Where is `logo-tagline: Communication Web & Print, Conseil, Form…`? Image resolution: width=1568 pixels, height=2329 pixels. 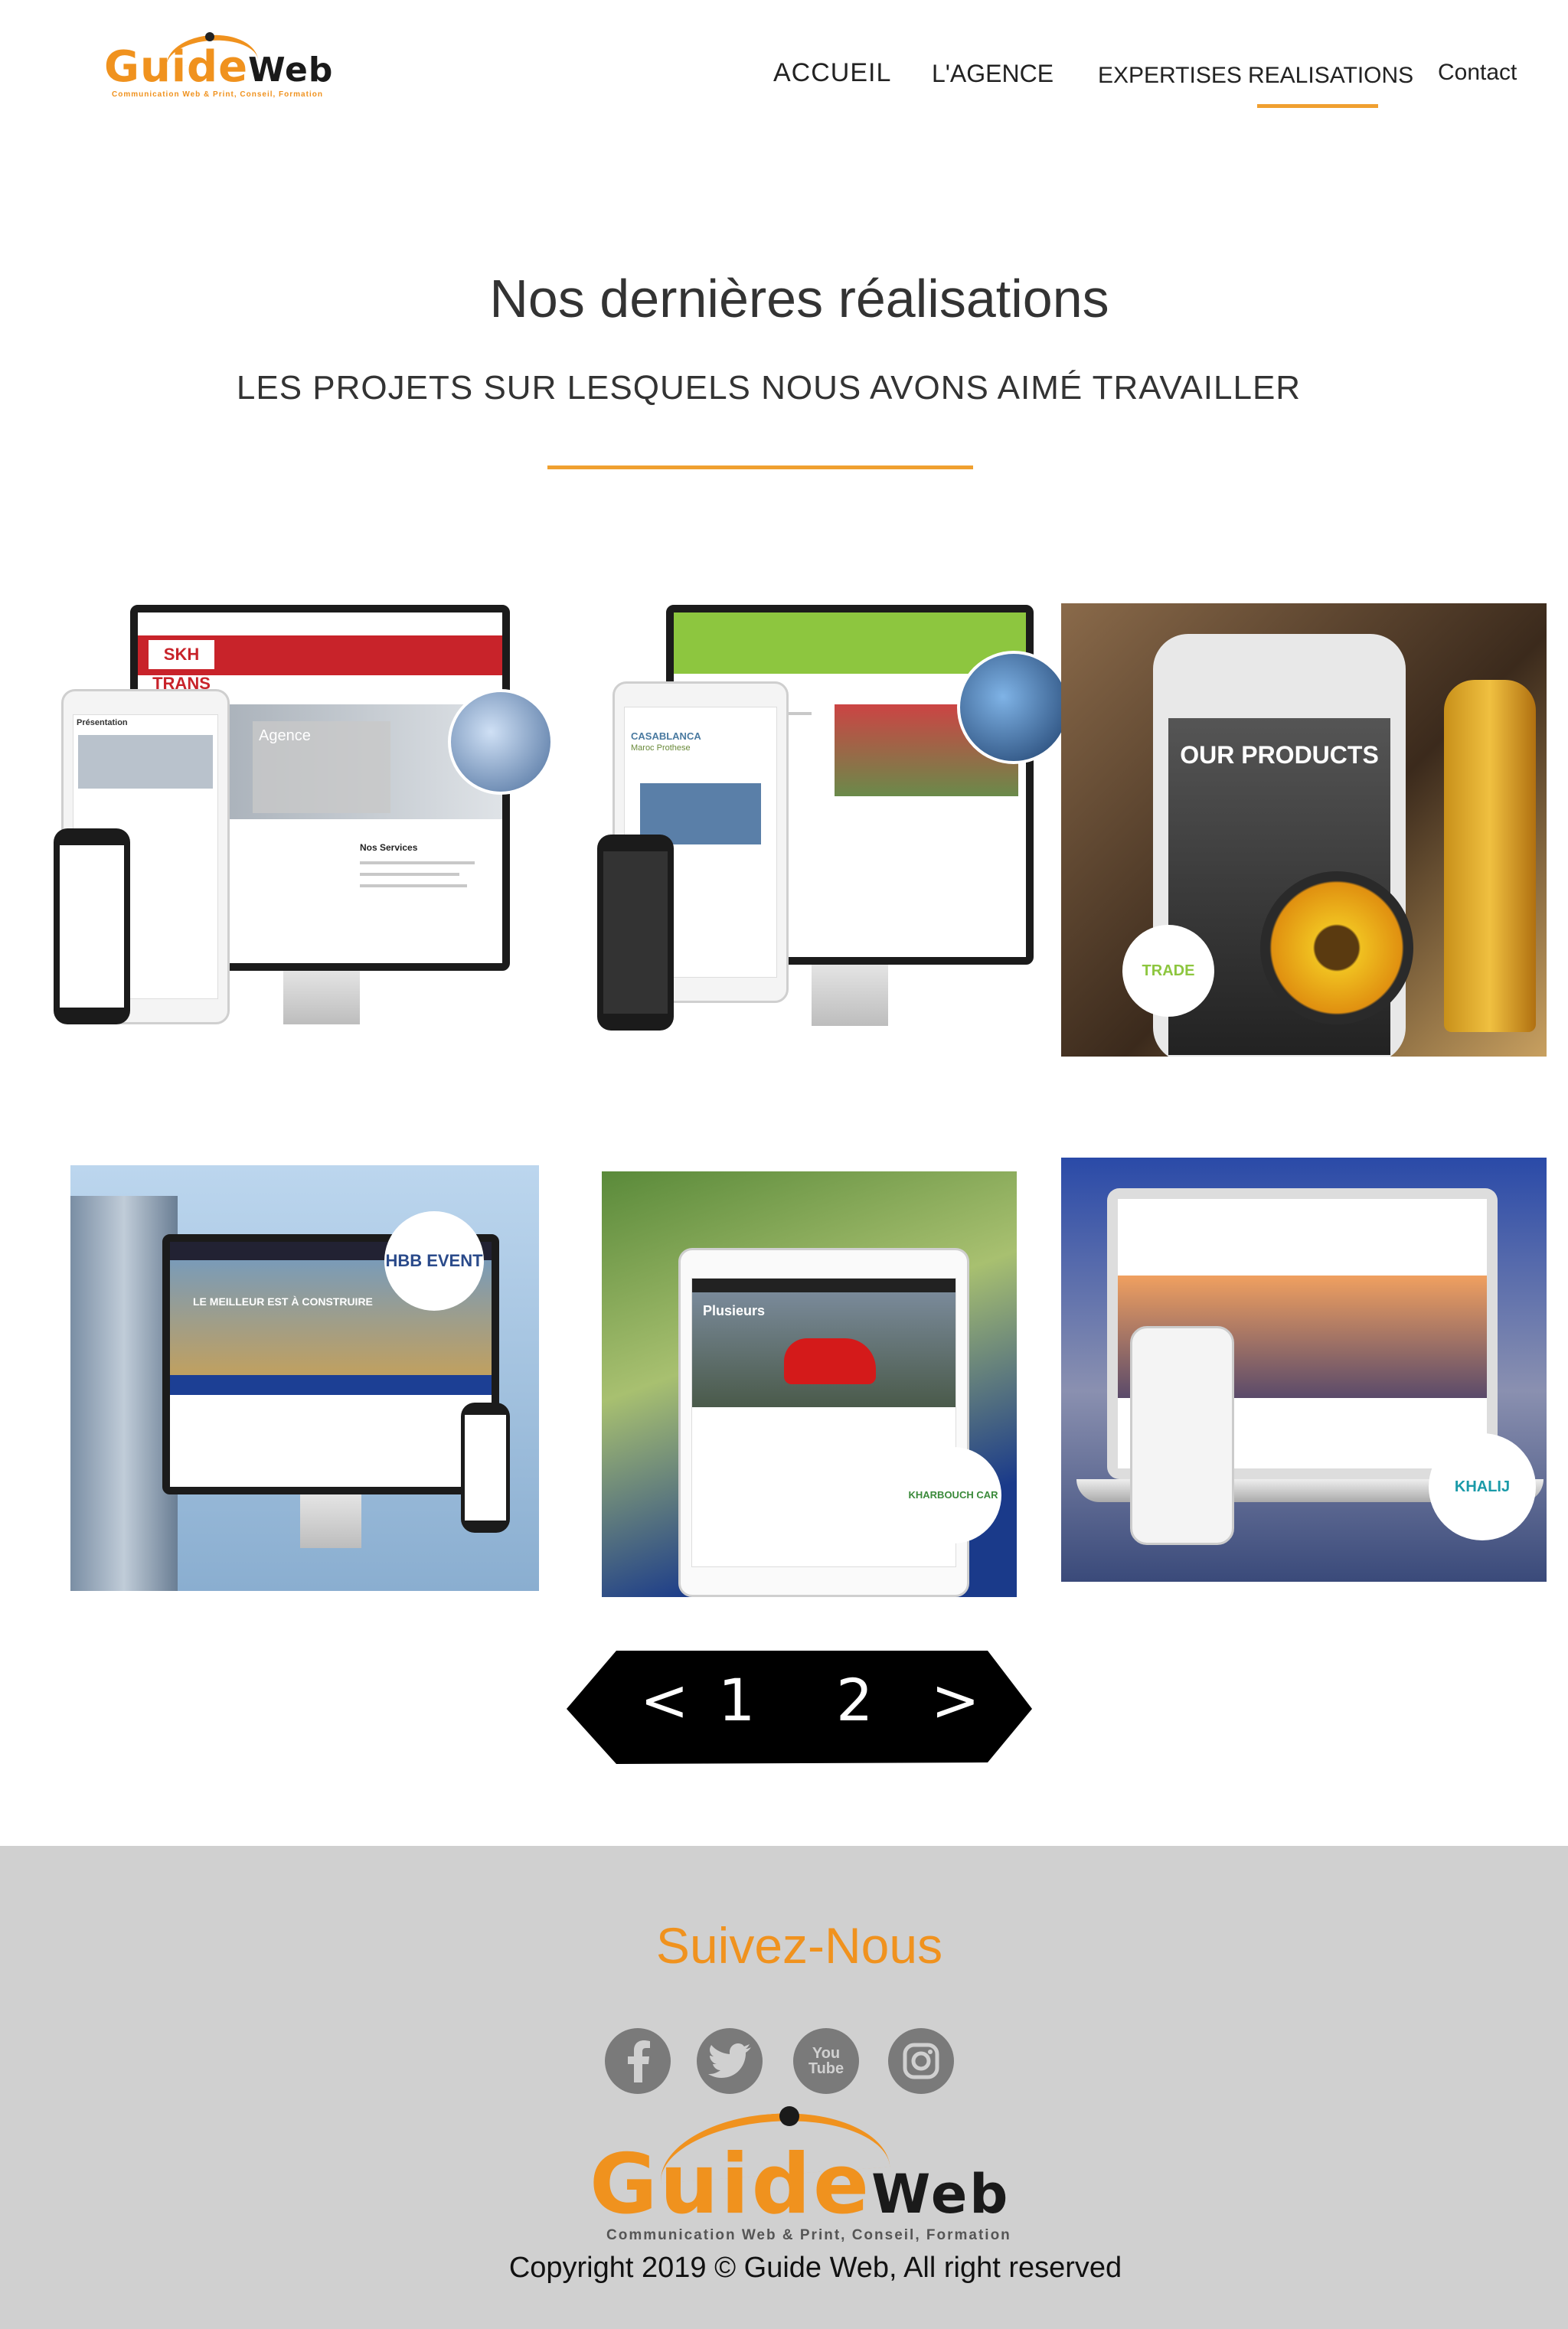
logo-tagline: Communication Web & Print, Conseil, Form… is located at coordinates (217, 94).